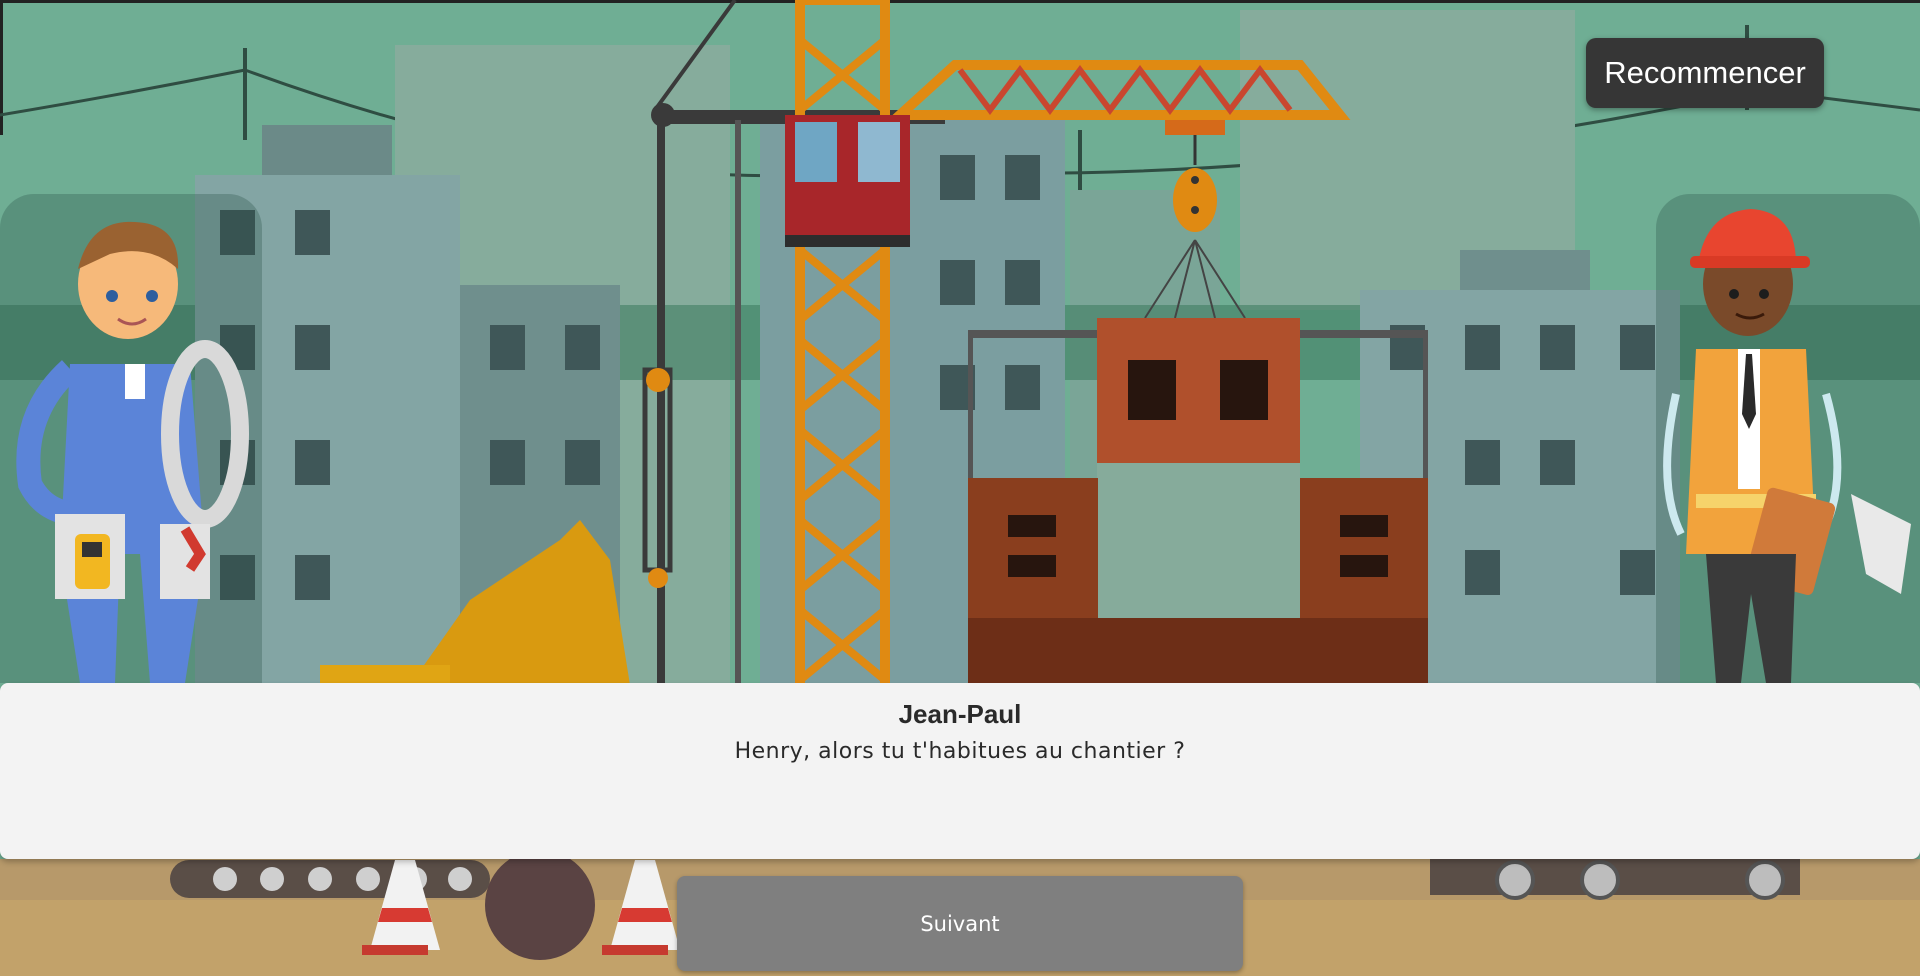 The width and height of the screenshot is (1920, 976). Describe the element at coordinates (960, 714) in the screenshot. I see `speaker-name: Jean-Paul` at that location.